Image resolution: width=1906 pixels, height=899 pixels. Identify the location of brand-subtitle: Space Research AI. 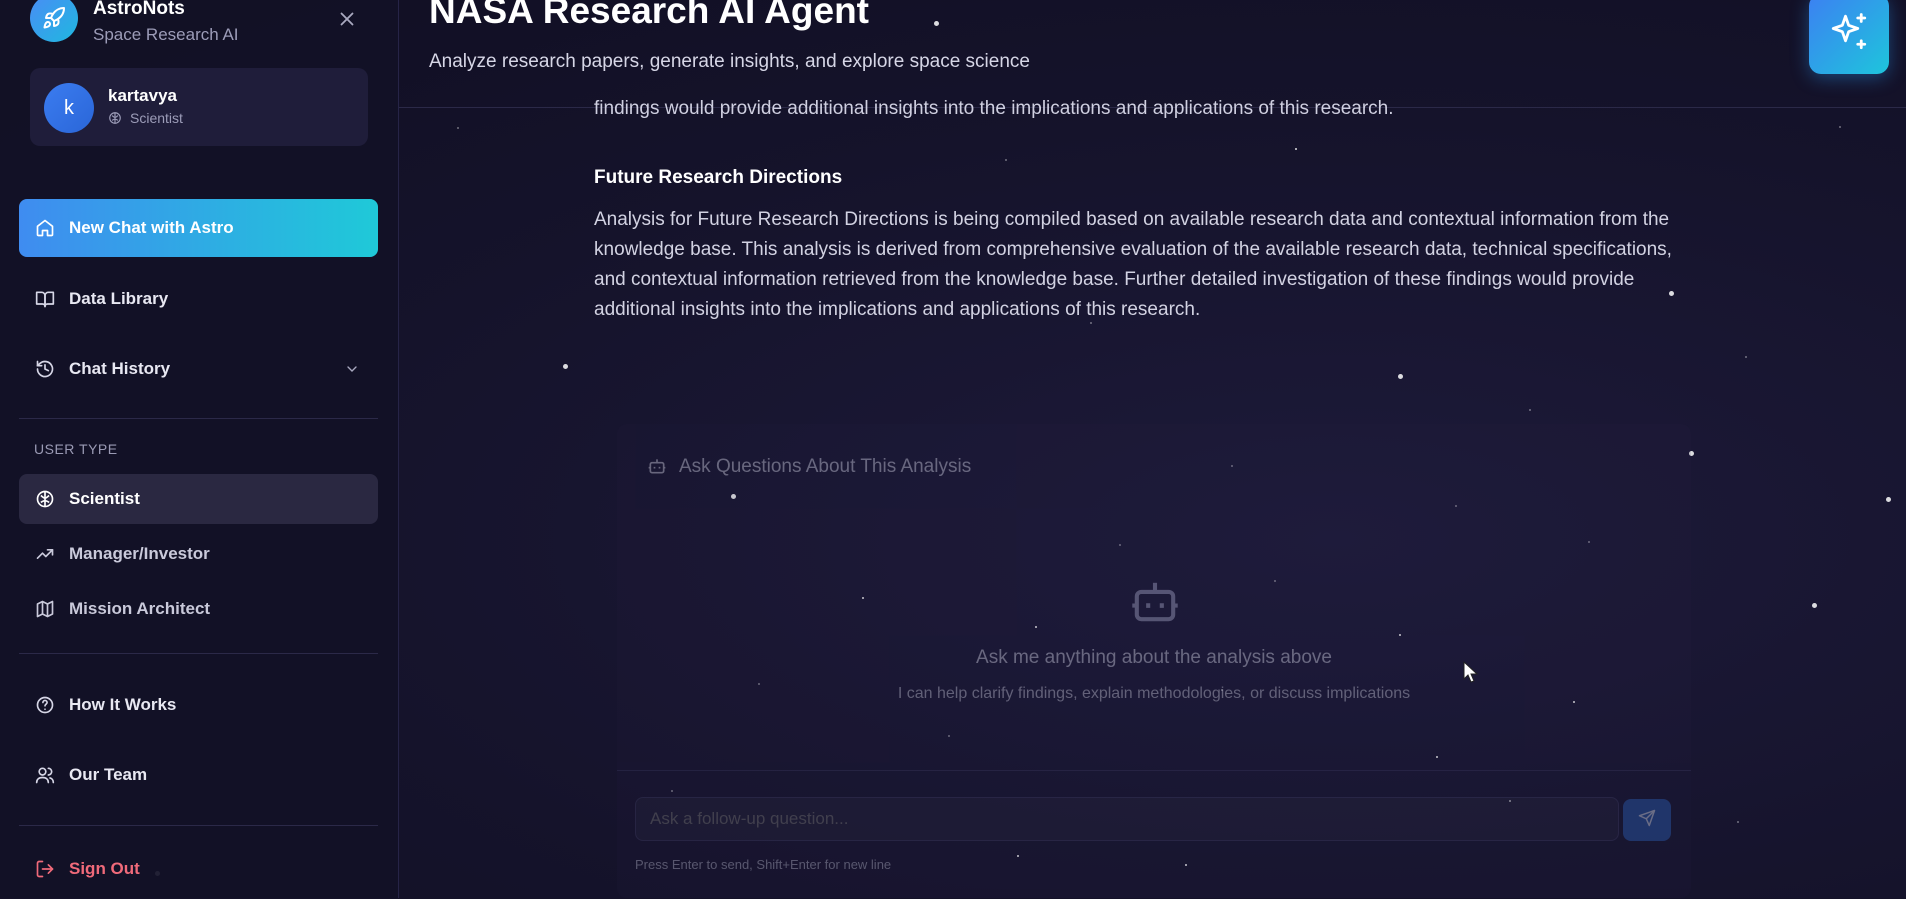
(166, 34).